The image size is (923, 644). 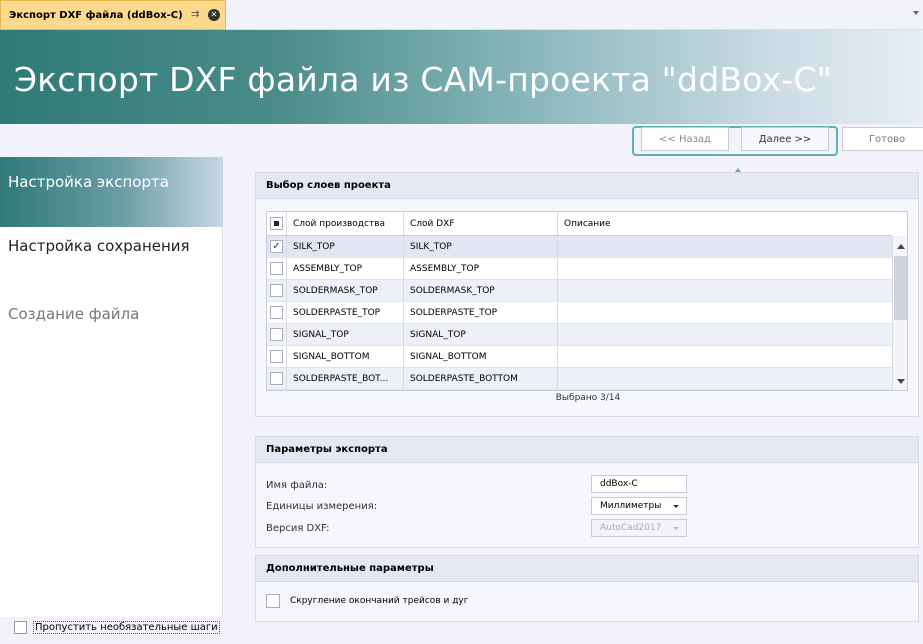 What do you see at coordinates (588, 398) in the screenshot?
I see `selected-count: Выбрано 3/14` at bounding box center [588, 398].